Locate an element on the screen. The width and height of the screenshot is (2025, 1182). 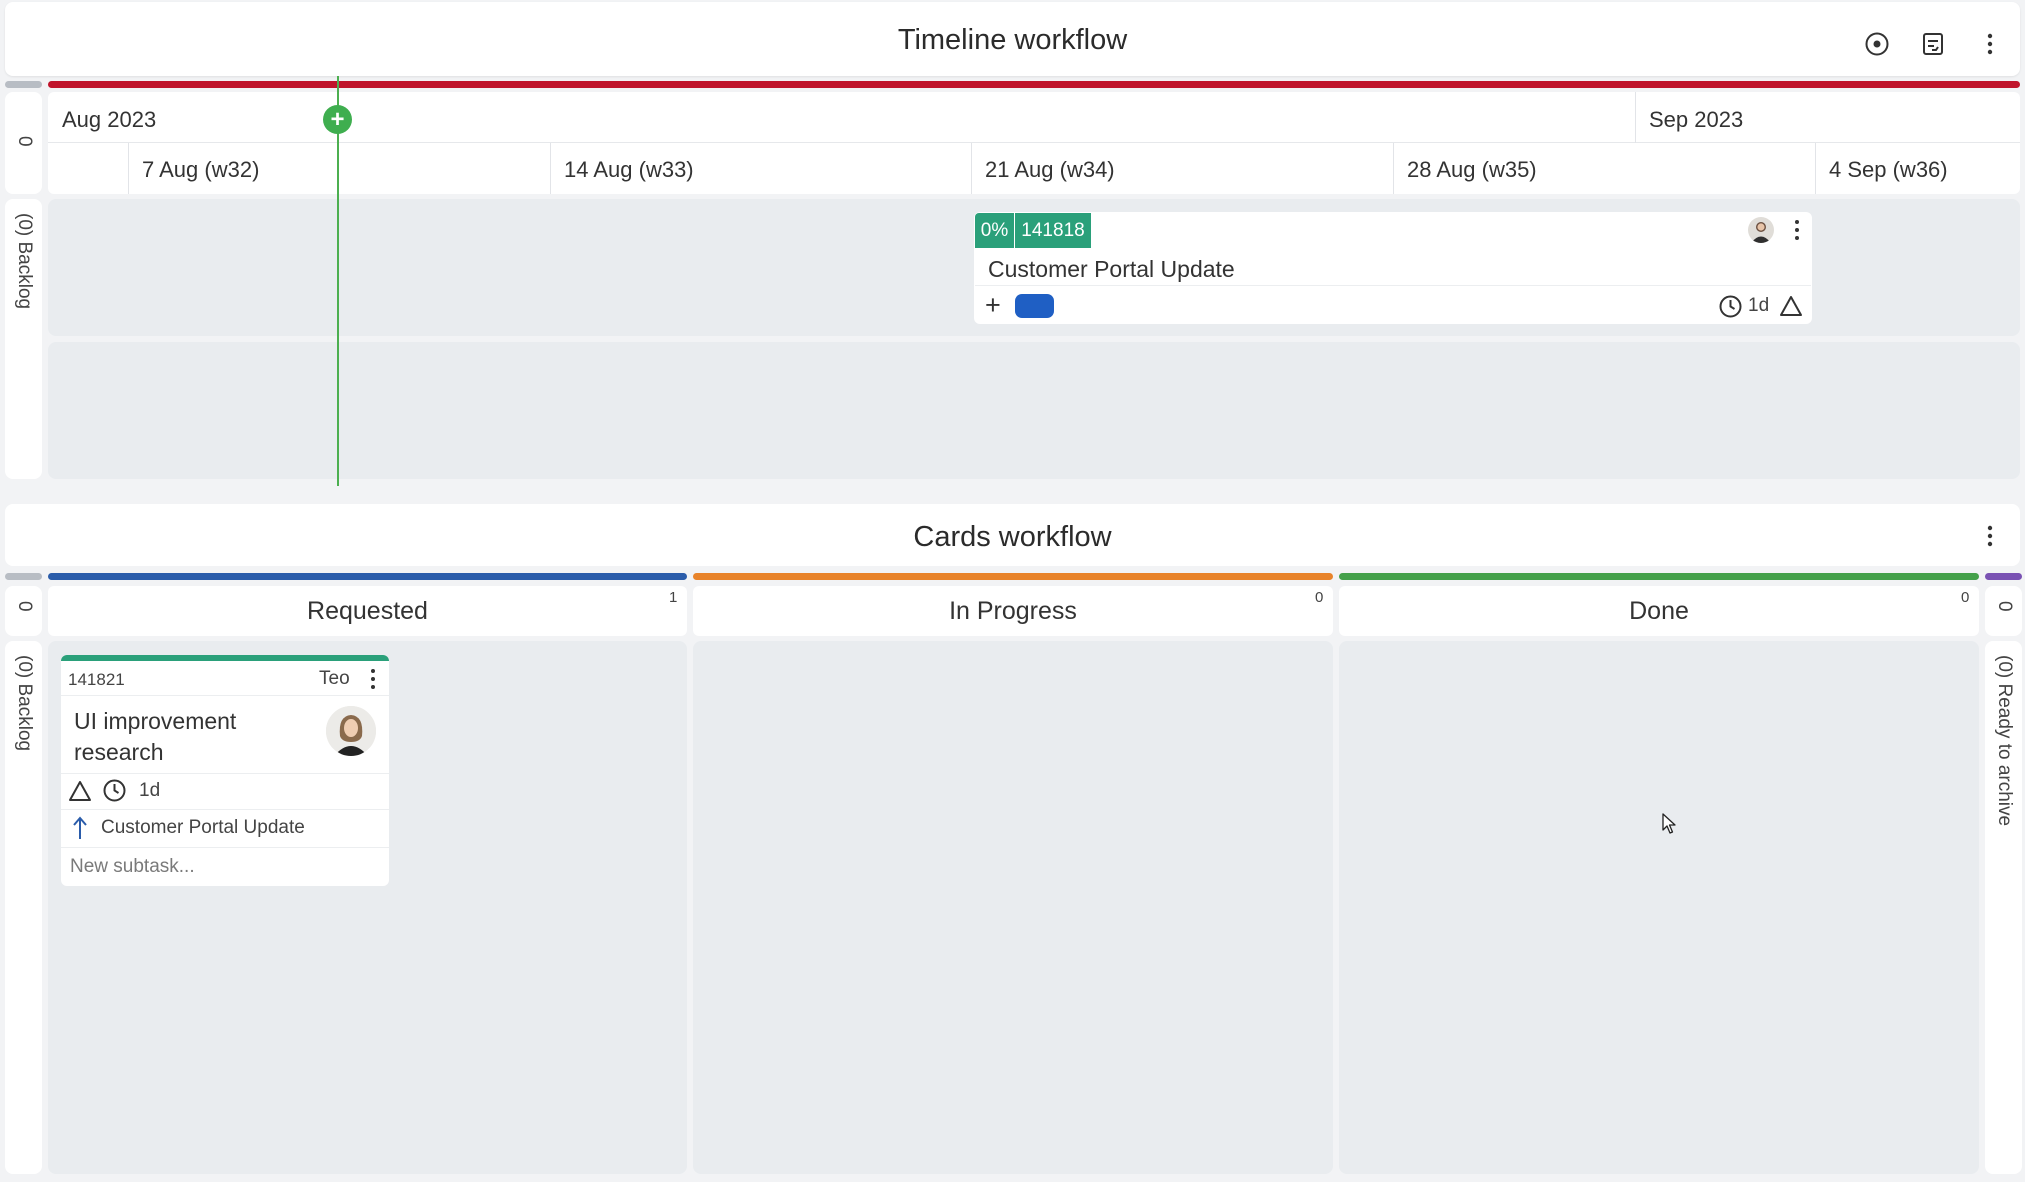
month-divider is located at coordinates (1635, 117).